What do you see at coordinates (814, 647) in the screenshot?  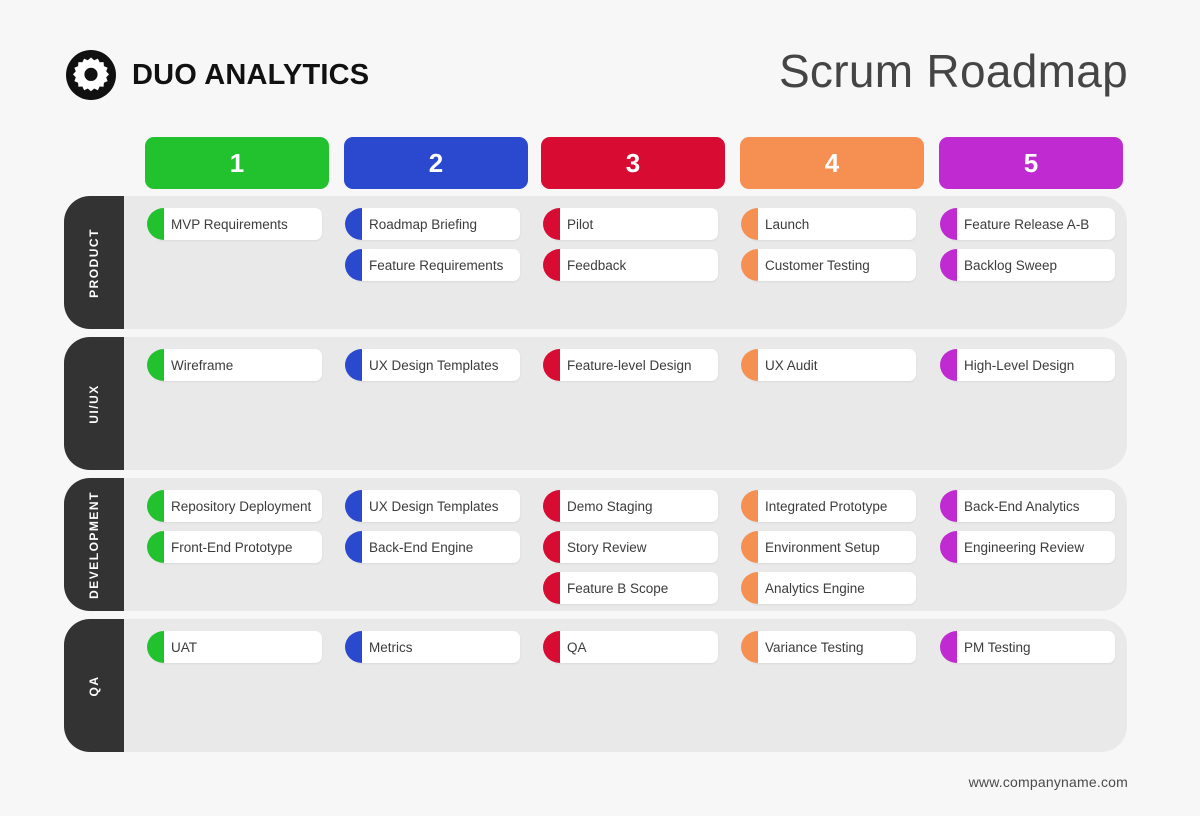 I see `task-card-label: Variance Testing` at bounding box center [814, 647].